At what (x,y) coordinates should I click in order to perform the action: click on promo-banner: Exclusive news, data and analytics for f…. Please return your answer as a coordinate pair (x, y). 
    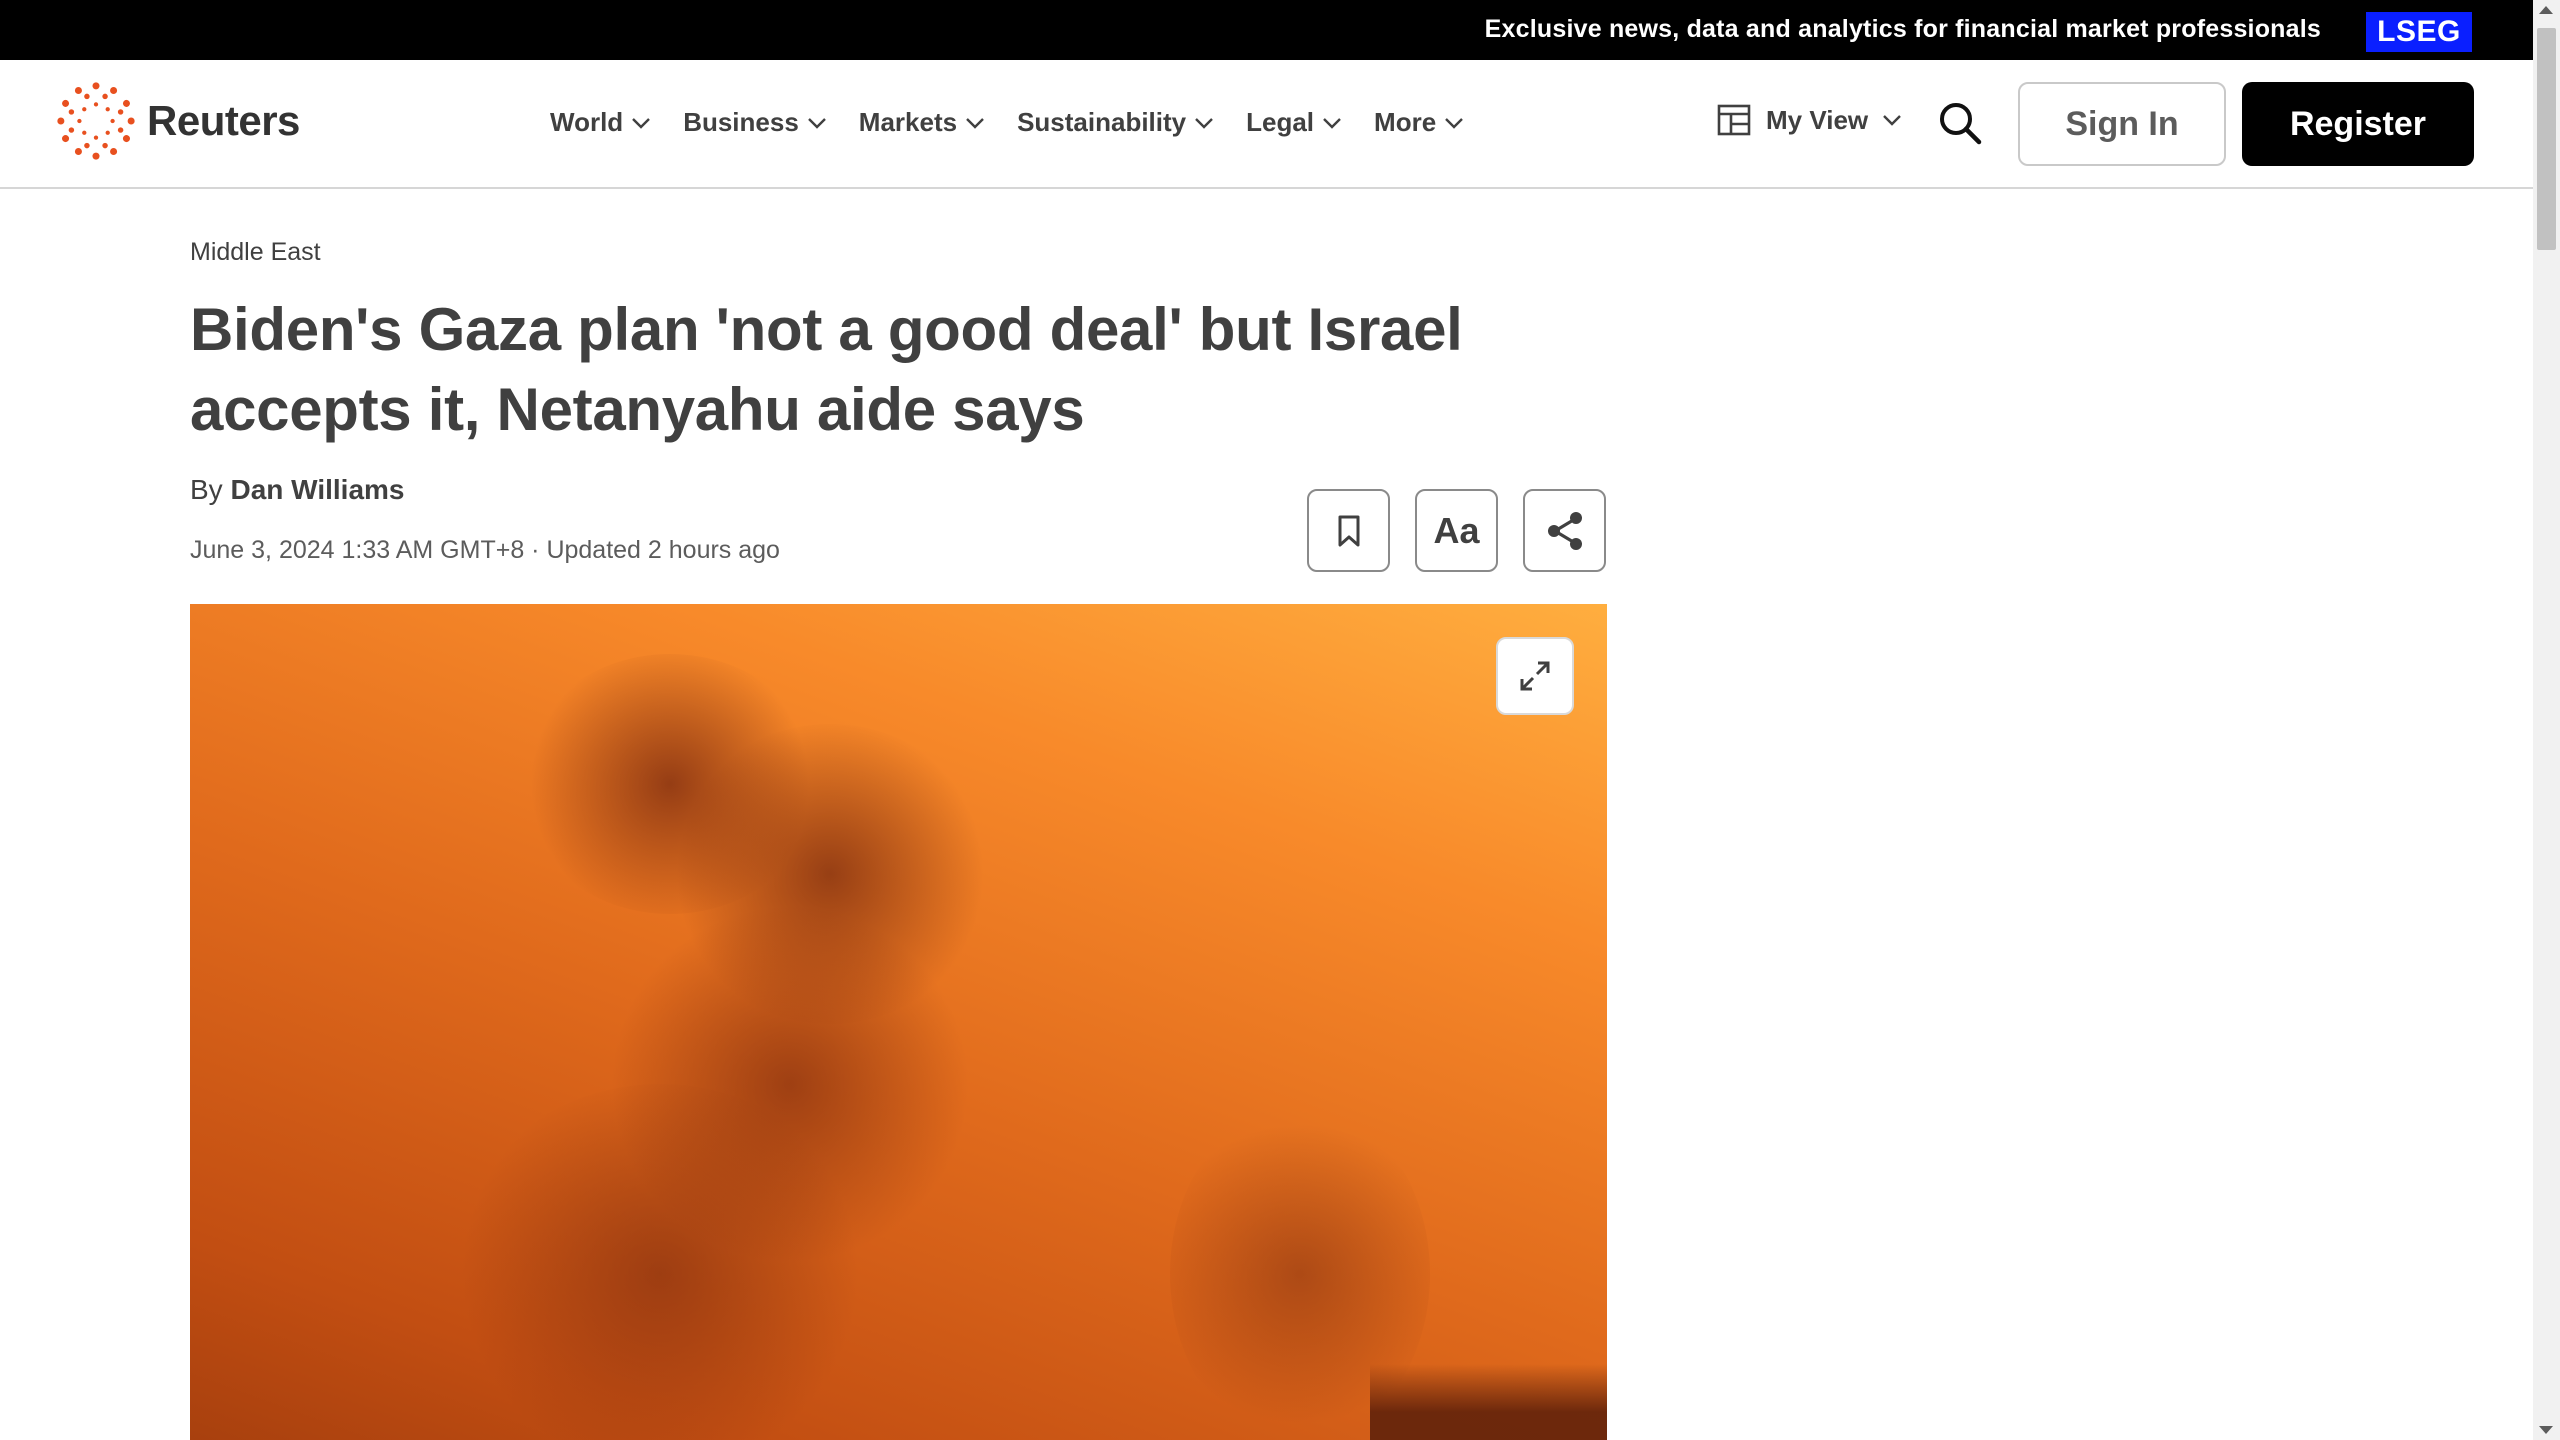
    Looking at the image, I should click on (1266, 30).